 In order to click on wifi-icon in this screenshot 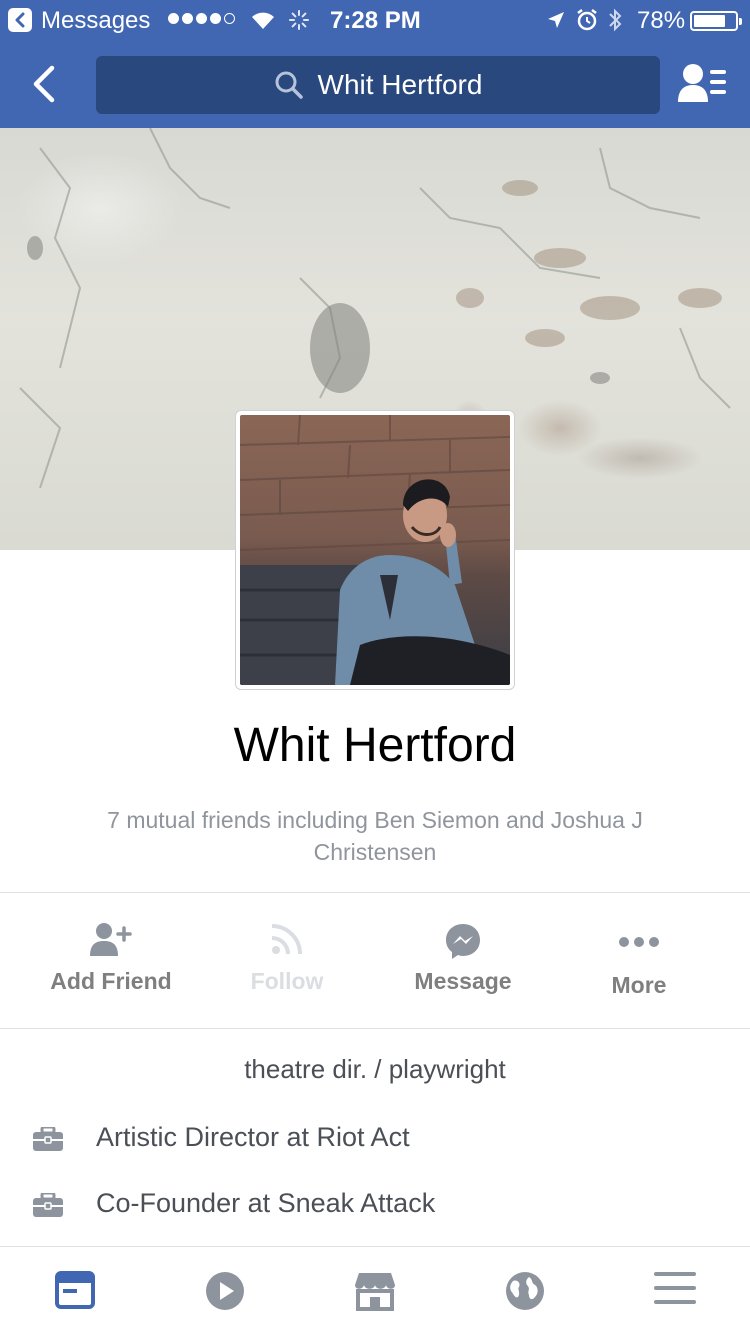, I will do `click(263, 20)`.